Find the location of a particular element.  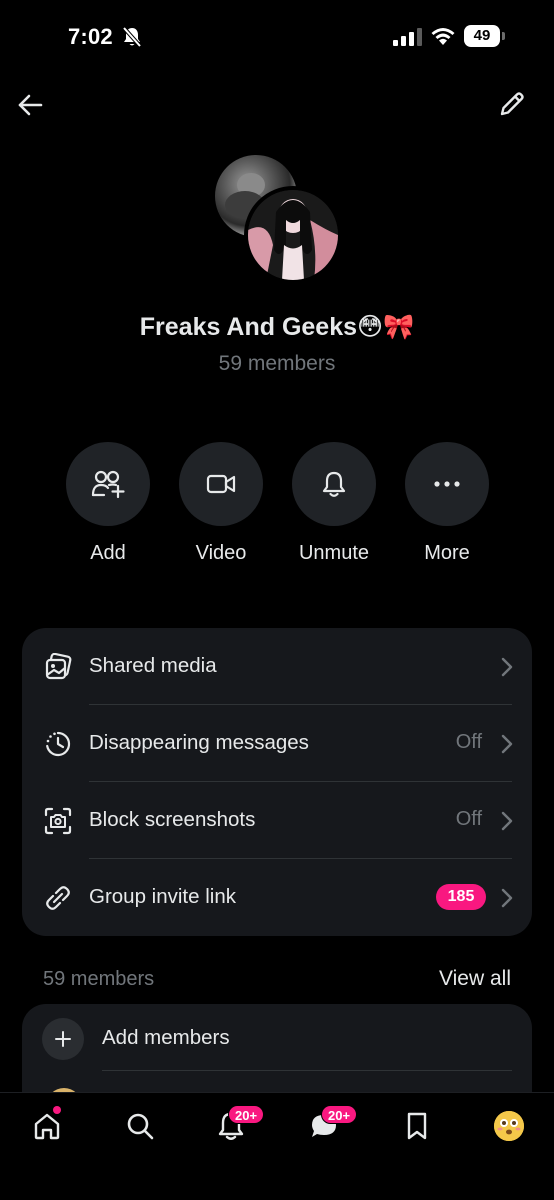

disappearing-messages-label: Disappearing messages is located at coordinates (199, 742).